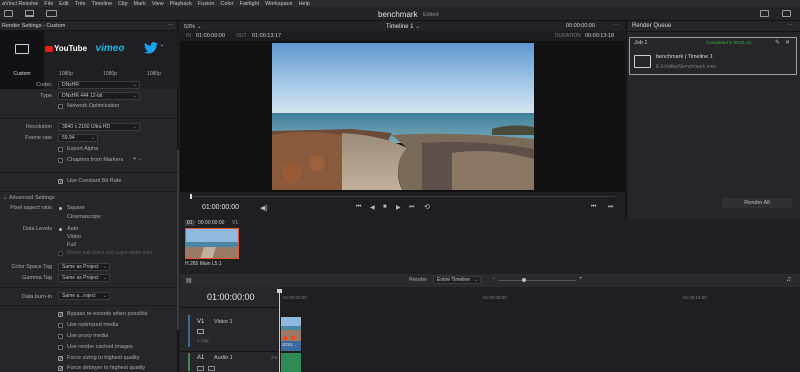  I want to click on loop-icon: ⟲, so click(427, 207).